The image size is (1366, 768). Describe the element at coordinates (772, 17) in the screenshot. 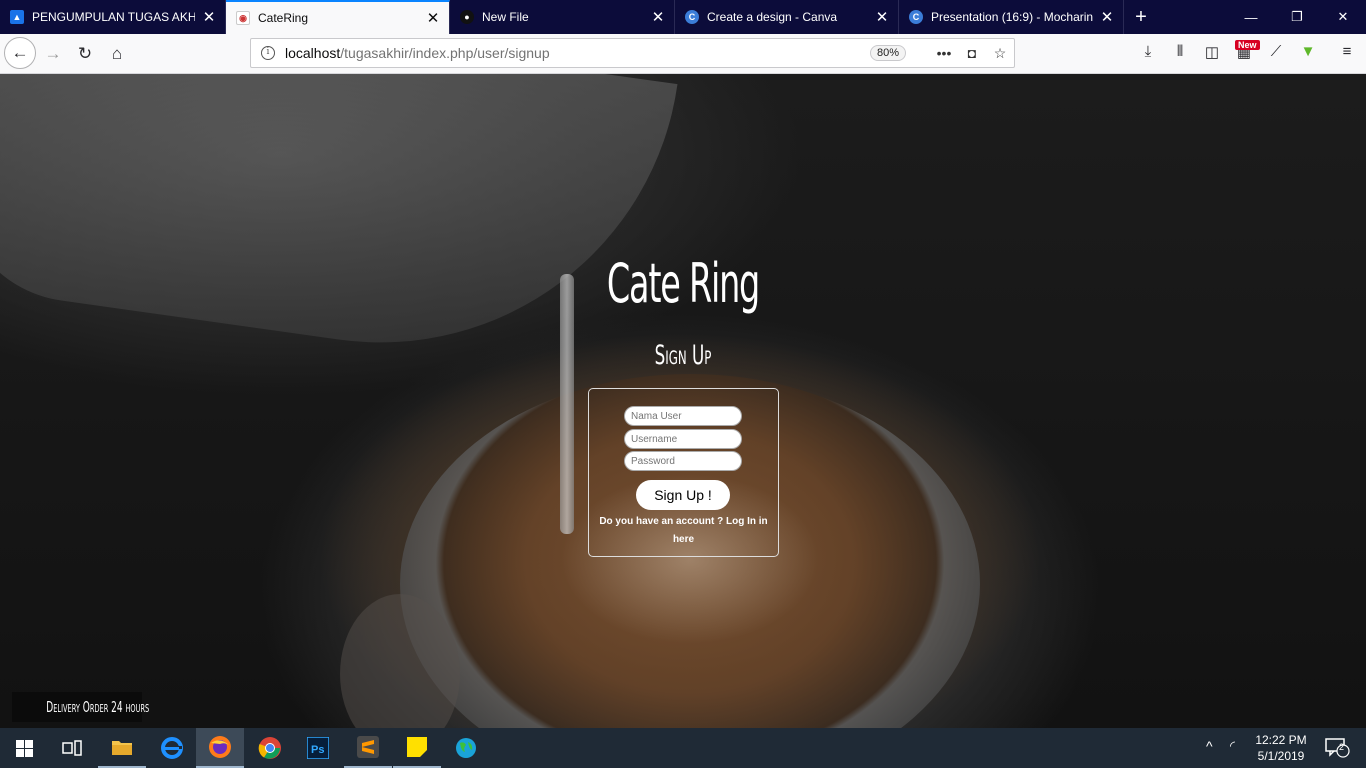

I see `tab-title: Create a design - Canva` at that location.